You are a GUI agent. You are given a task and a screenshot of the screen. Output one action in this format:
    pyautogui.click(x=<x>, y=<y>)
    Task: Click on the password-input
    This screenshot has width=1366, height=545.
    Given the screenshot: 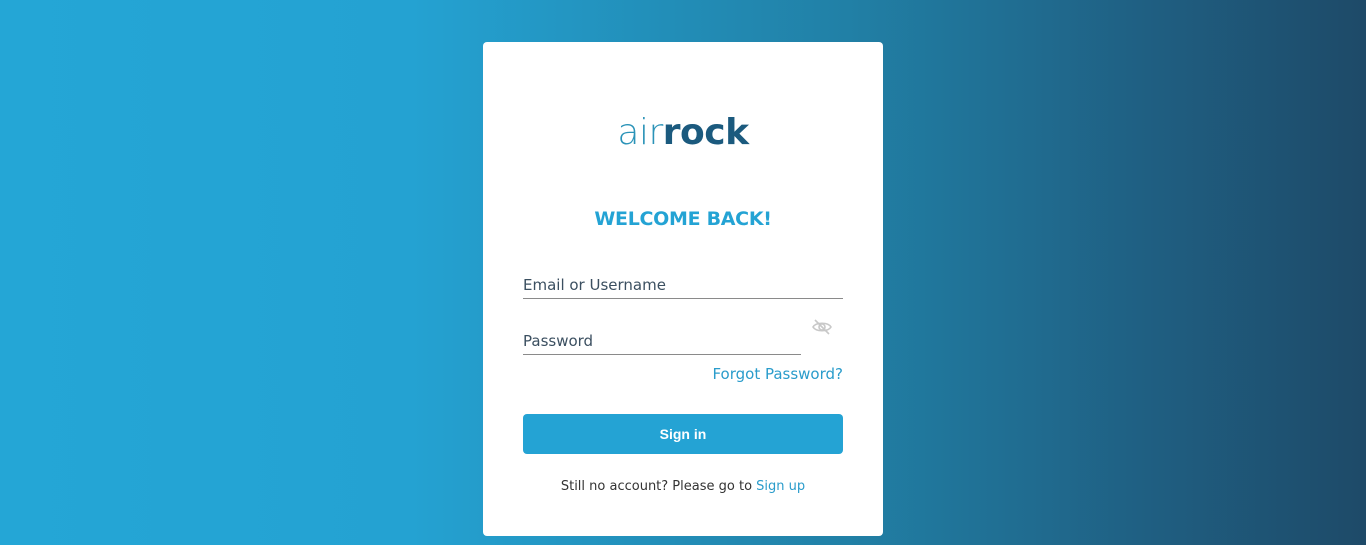 What is the action you would take?
    pyautogui.click(x=662, y=341)
    